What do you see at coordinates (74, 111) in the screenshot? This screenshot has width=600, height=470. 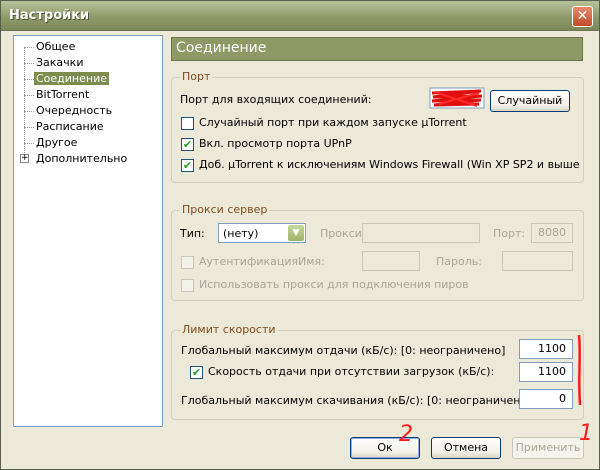 I see `tree-item-queueing: Очередность` at bounding box center [74, 111].